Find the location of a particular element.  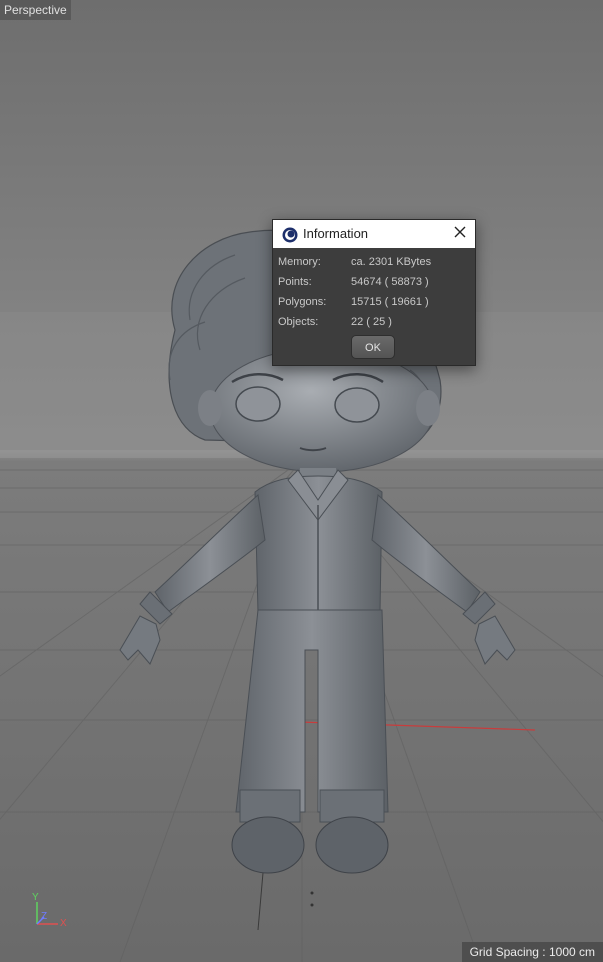

memory-row: Memory: ca. 2301 KBytes is located at coordinates (374, 262).